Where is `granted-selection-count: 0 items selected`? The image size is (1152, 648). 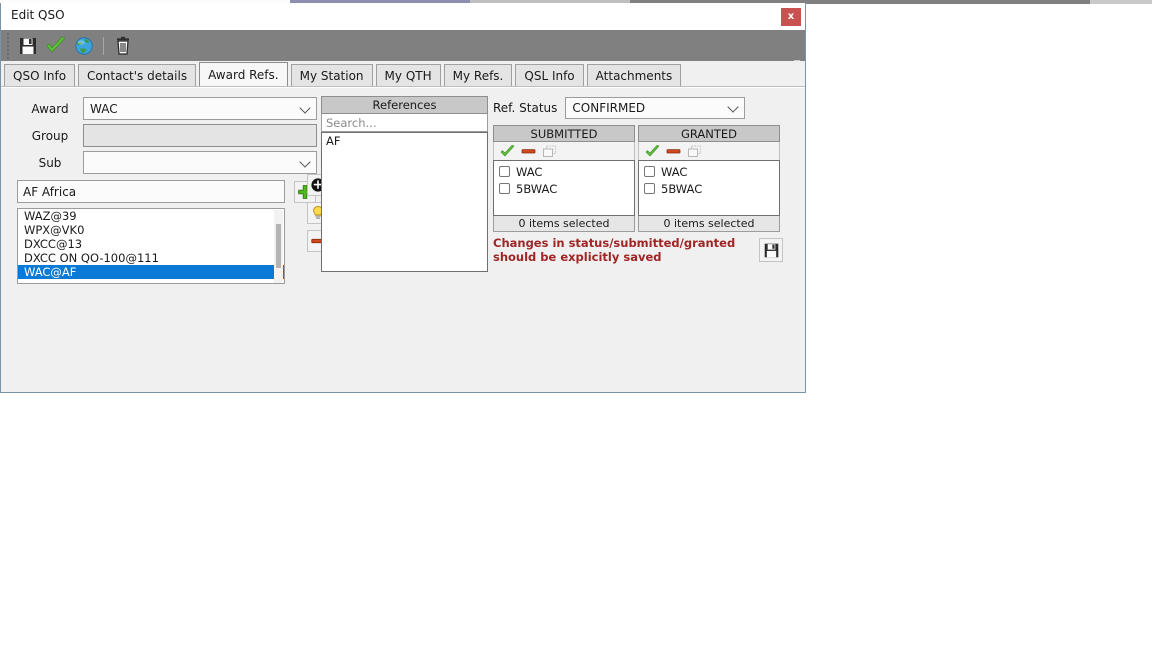 granted-selection-count: 0 items selected is located at coordinates (709, 224).